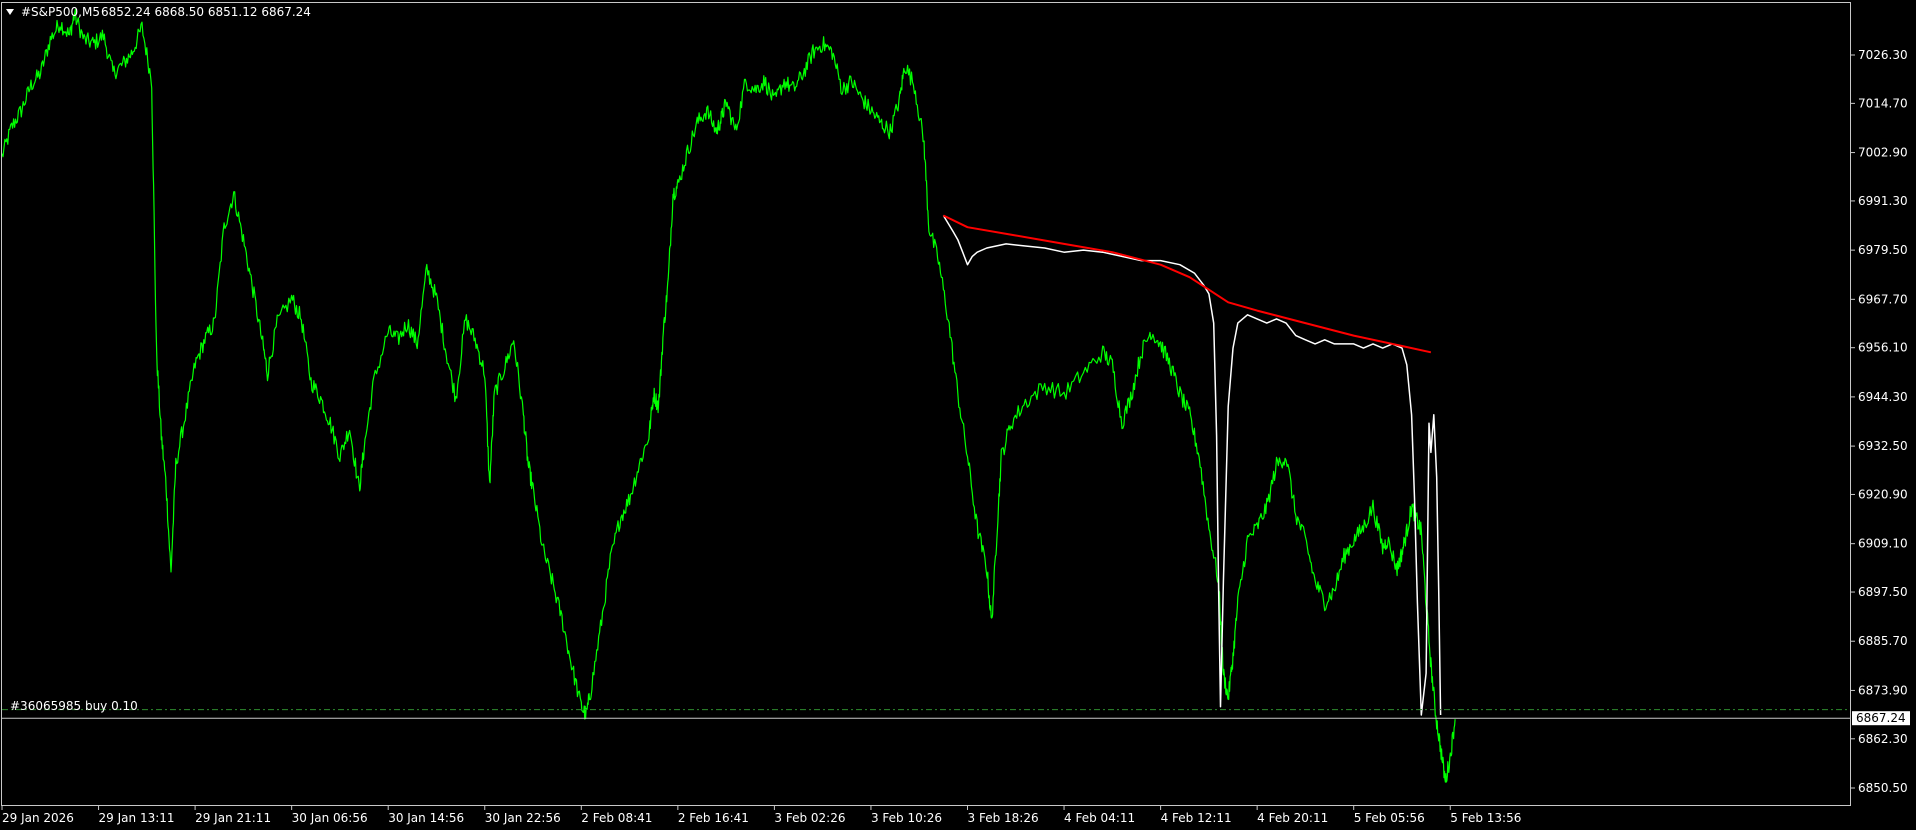 The width and height of the screenshot is (1916, 830). Describe the element at coordinates (1003, 818) in the screenshot. I see `x-tick-label: 3 Feb 18:26` at that location.